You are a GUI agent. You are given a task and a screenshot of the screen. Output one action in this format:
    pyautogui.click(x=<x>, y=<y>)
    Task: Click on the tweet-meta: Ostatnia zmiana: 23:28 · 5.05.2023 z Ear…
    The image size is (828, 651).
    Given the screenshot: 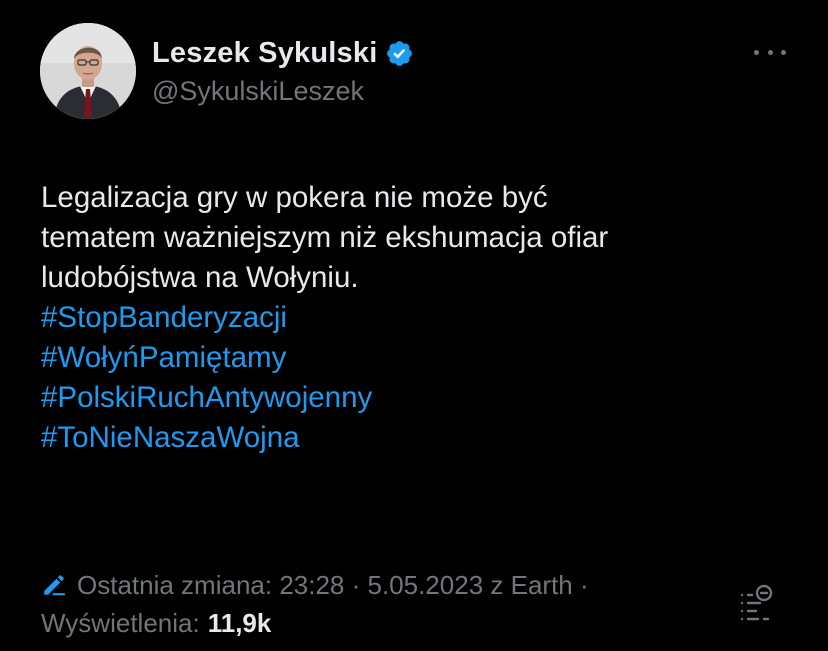 What is the action you would take?
    pyautogui.click(x=315, y=604)
    